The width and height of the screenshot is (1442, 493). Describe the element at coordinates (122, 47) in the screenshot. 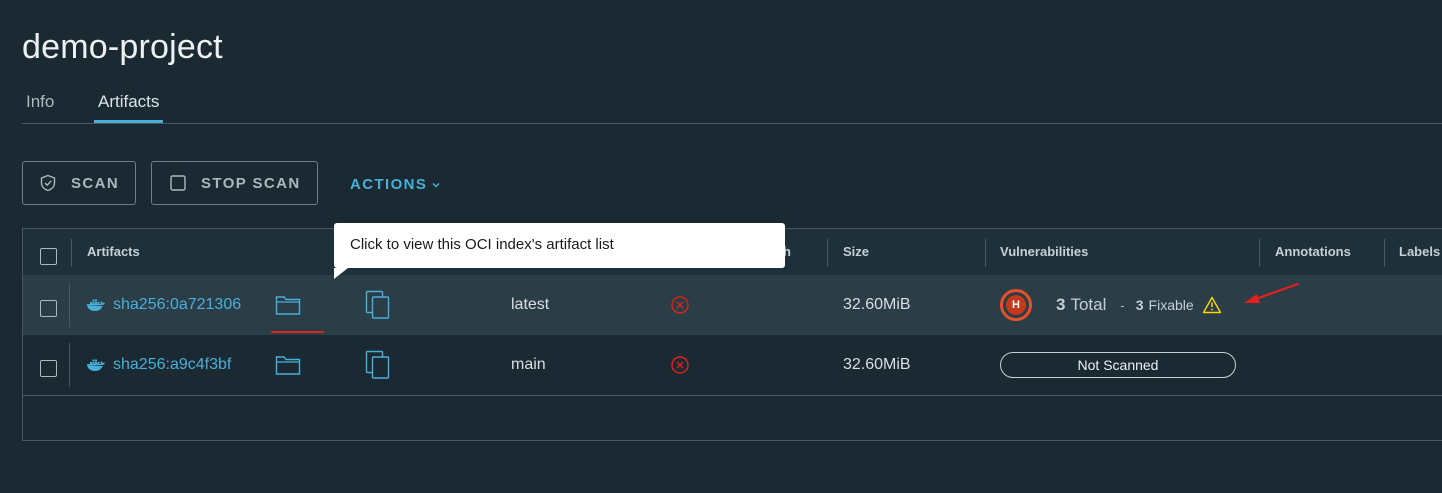

I see `page-title: demo-project` at that location.